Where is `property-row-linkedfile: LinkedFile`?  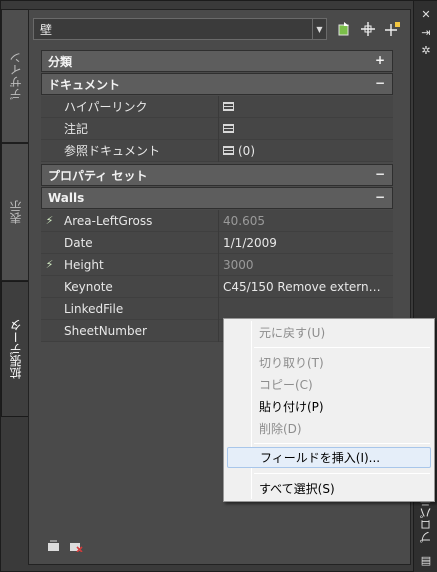
property-row-linkedfile: LinkedFile is located at coordinates (217, 308).